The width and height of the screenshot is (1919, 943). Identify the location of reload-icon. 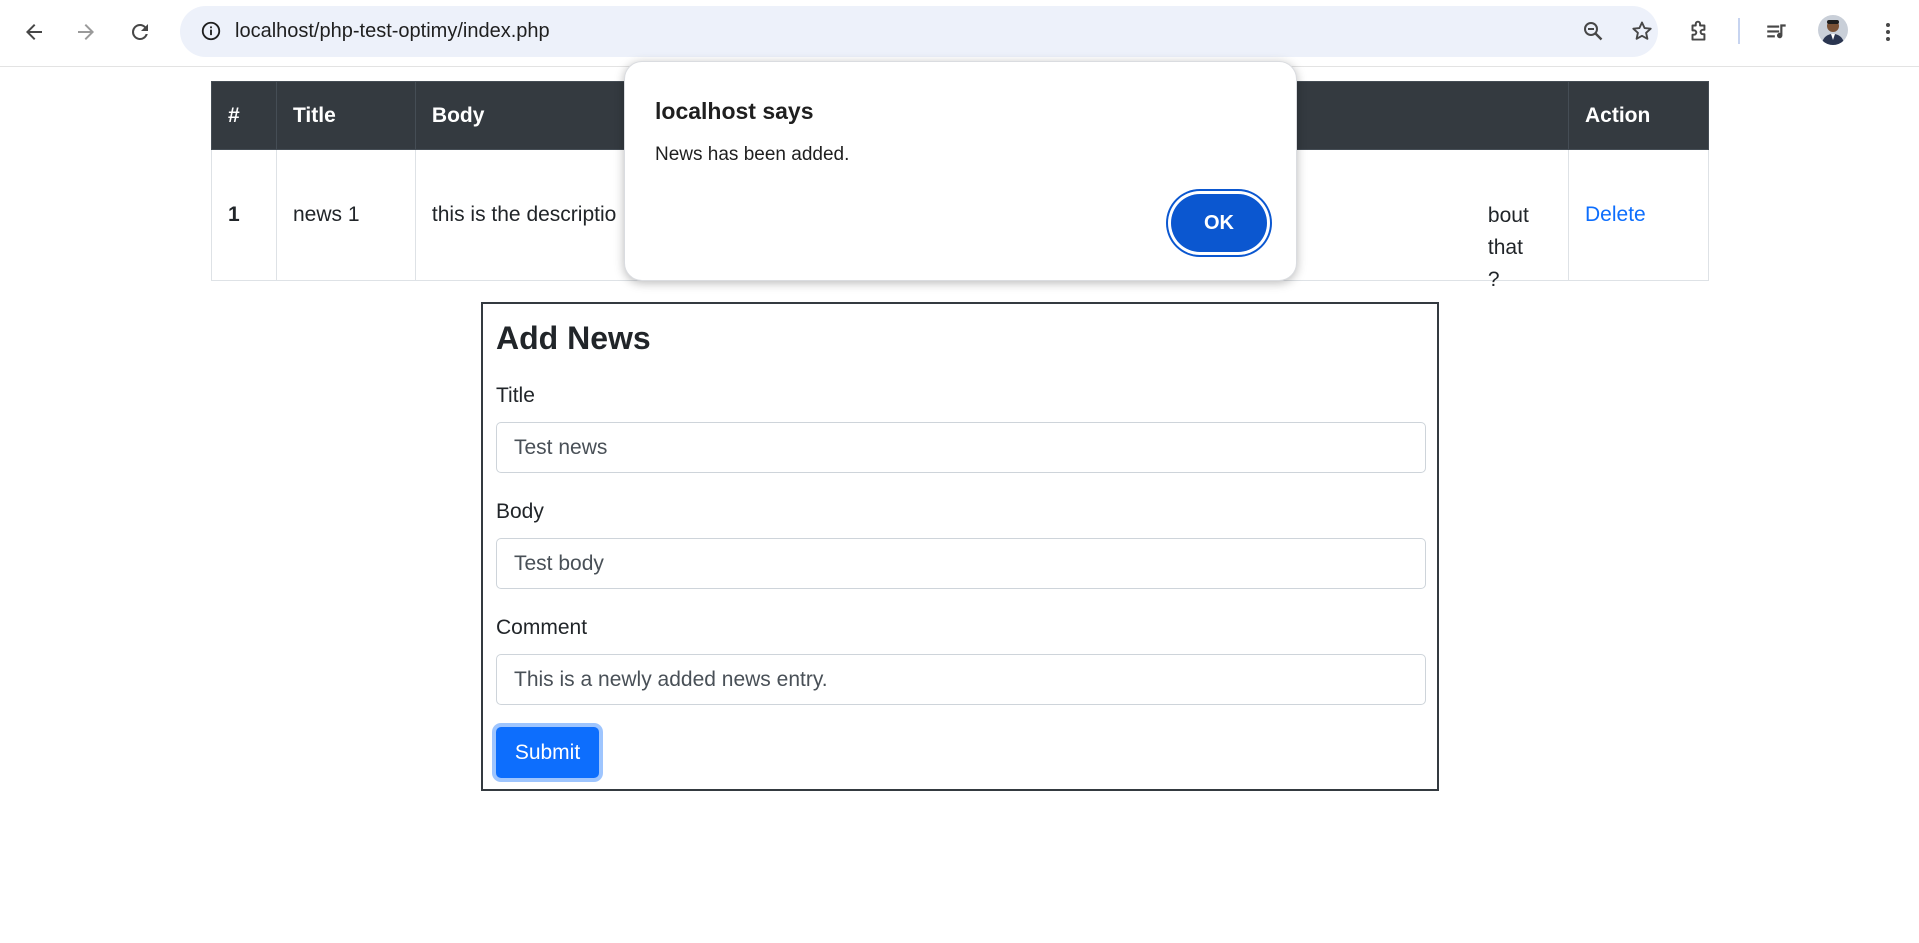
(140, 32).